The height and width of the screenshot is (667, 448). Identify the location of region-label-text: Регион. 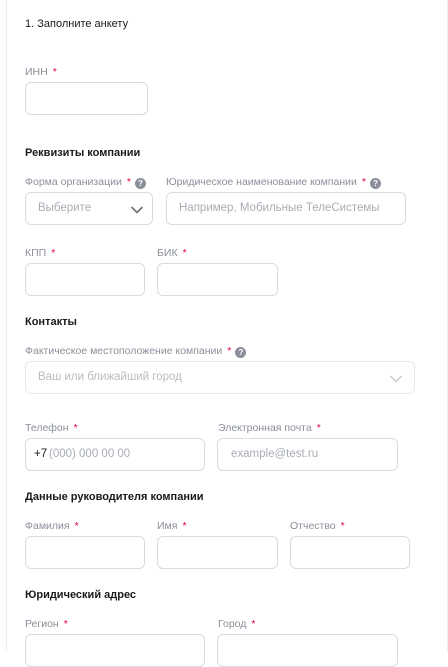
(42, 624).